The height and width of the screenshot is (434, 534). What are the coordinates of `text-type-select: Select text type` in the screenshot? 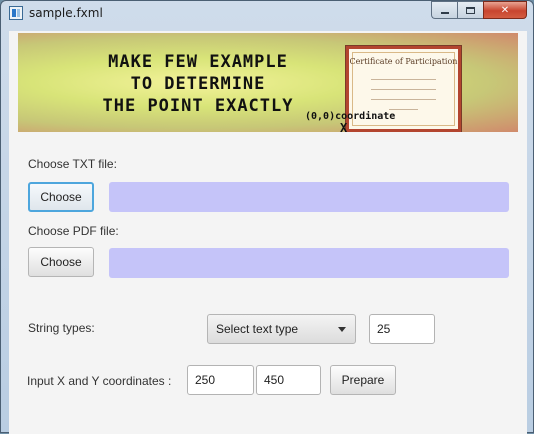 It's located at (281, 329).